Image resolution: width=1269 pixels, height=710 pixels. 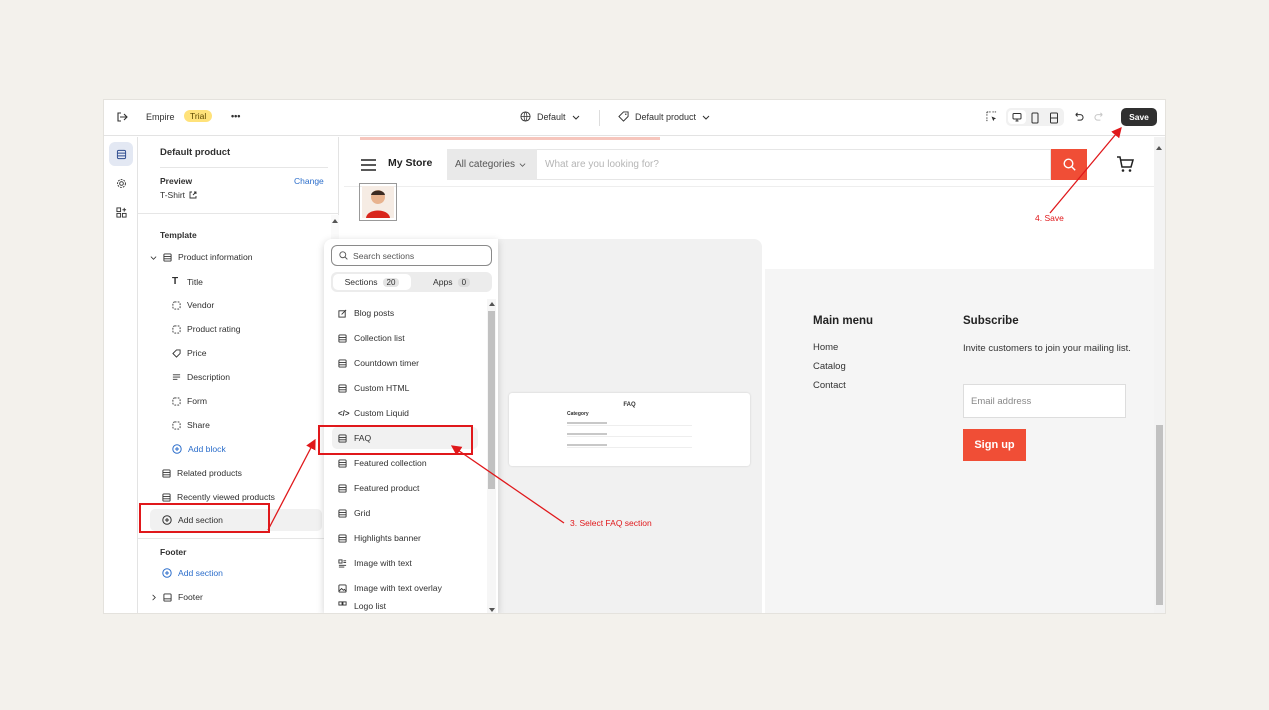 What do you see at coordinates (235, 116) in the screenshot?
I see `more-options-button: •••` at bounding box center [235, 116].